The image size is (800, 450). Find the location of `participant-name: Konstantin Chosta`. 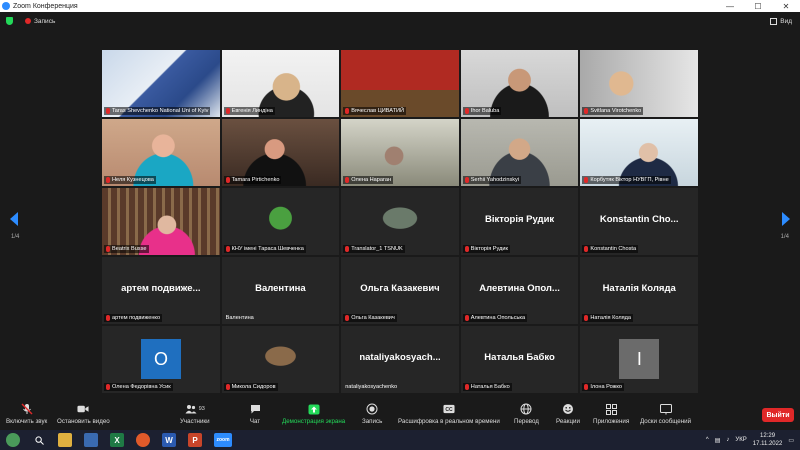

participant-name: Konstantin Chosta is located at coordinates (613, 249).